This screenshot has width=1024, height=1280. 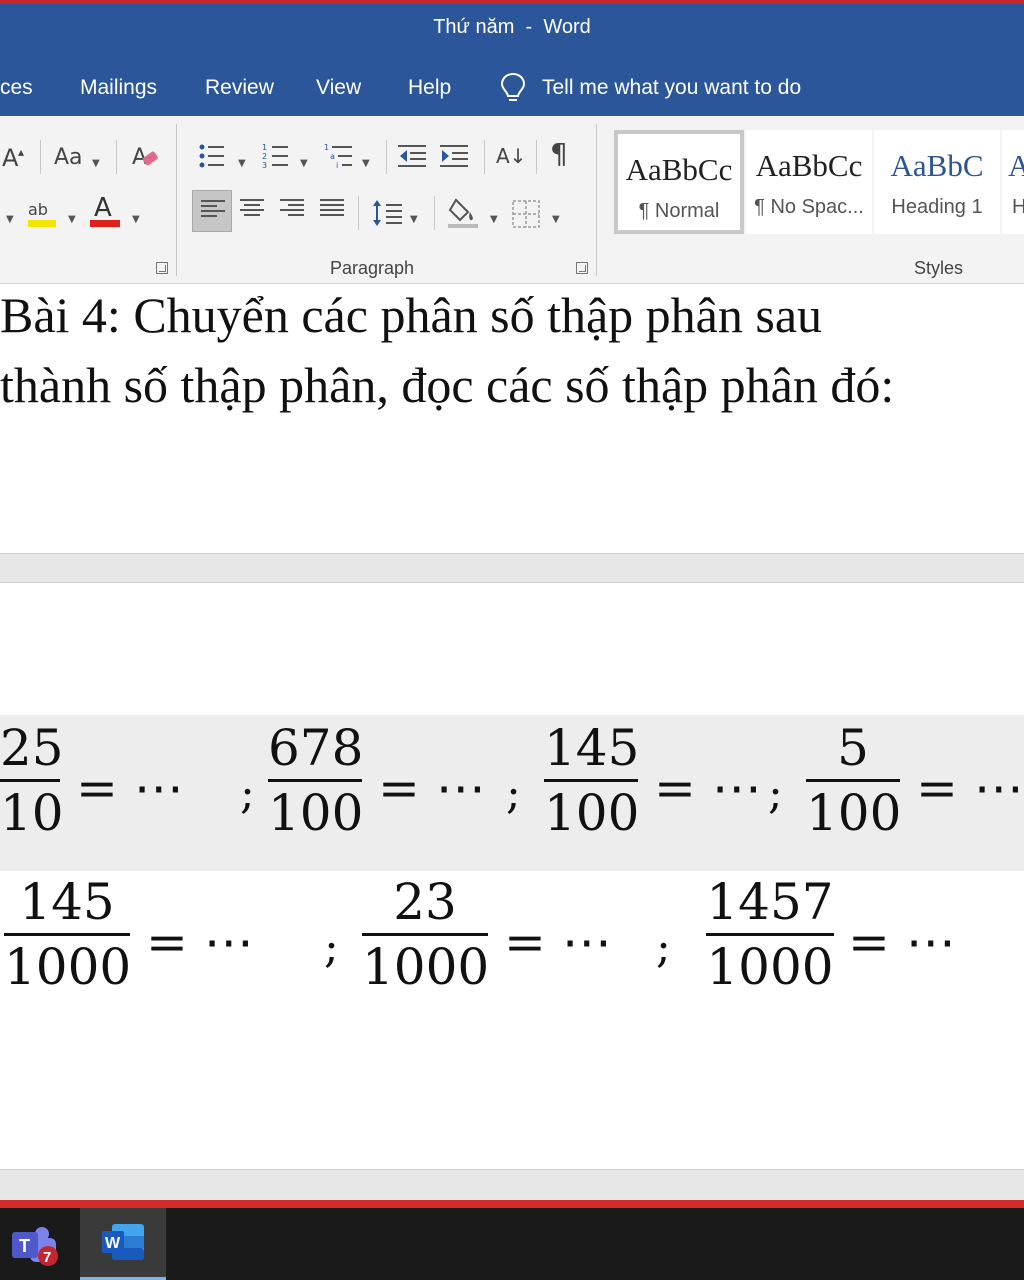 I want to click on align-left-button, so click(x=212, y=211).